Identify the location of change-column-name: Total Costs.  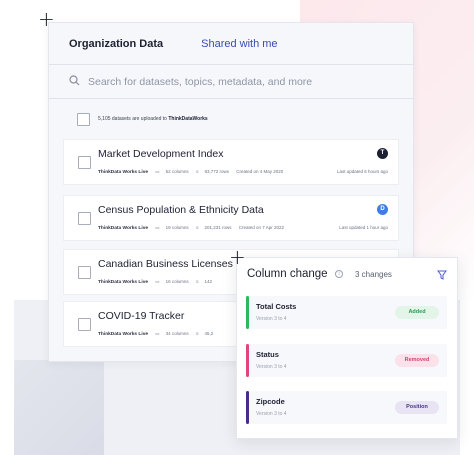
(276, 306).